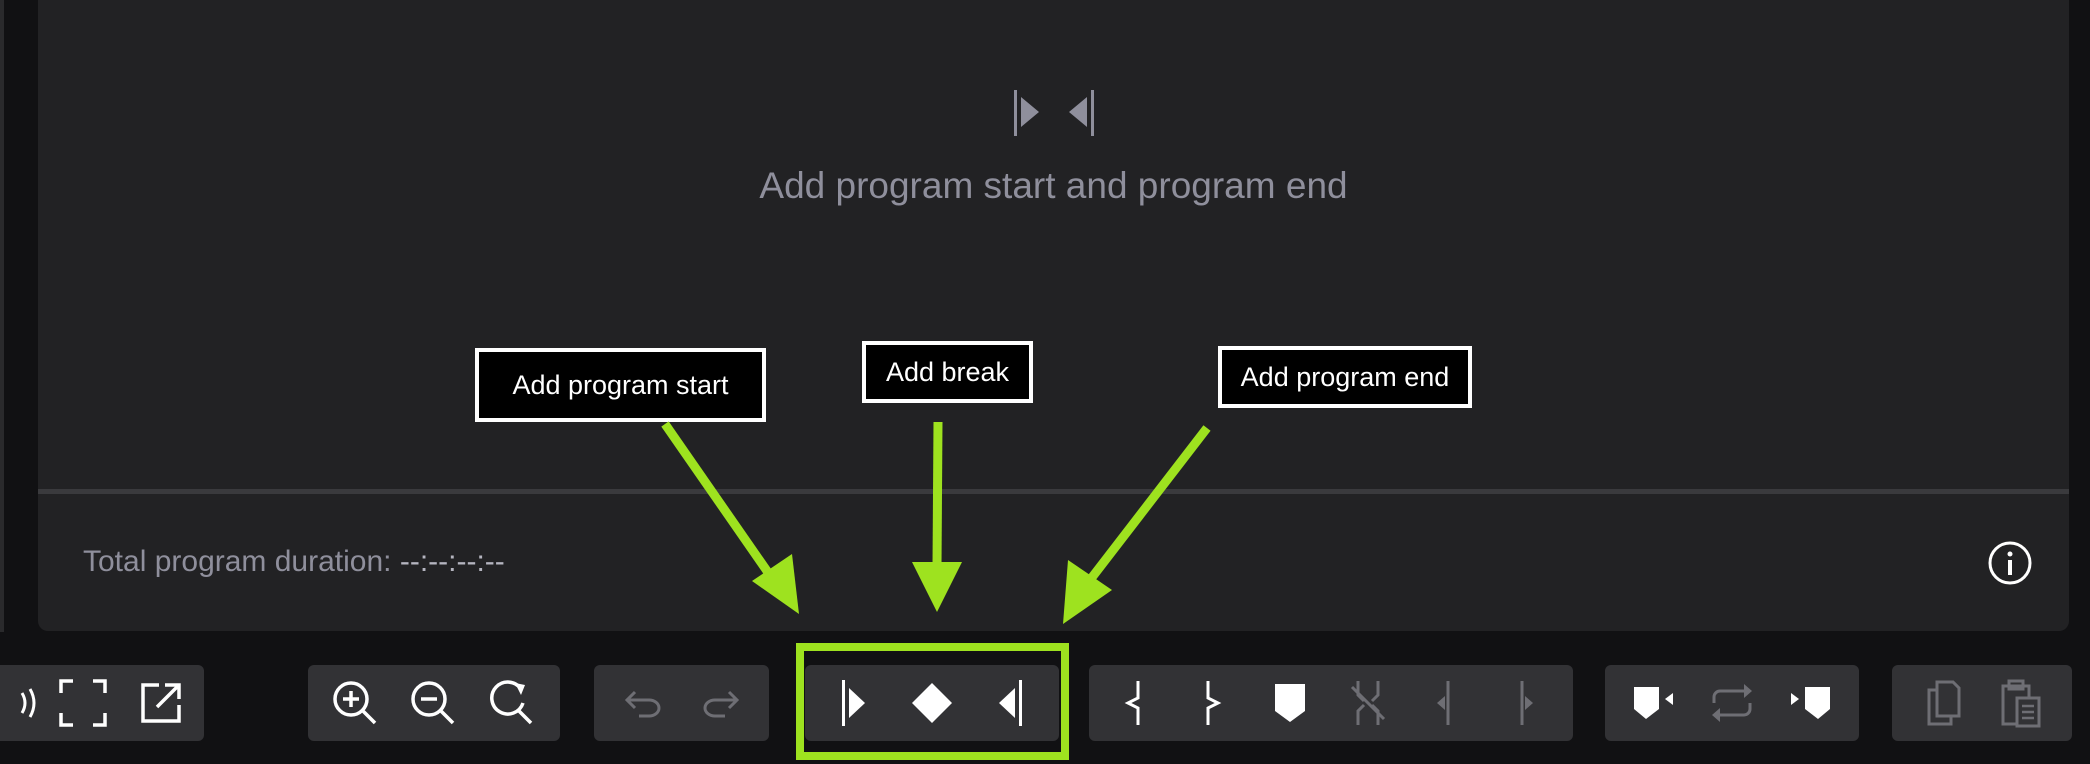 The image size is (2090, 764). What do you see at coordinates (720, 504) in the screenshot?
I see `arrow-to-start` at bounding box center [720, 504].